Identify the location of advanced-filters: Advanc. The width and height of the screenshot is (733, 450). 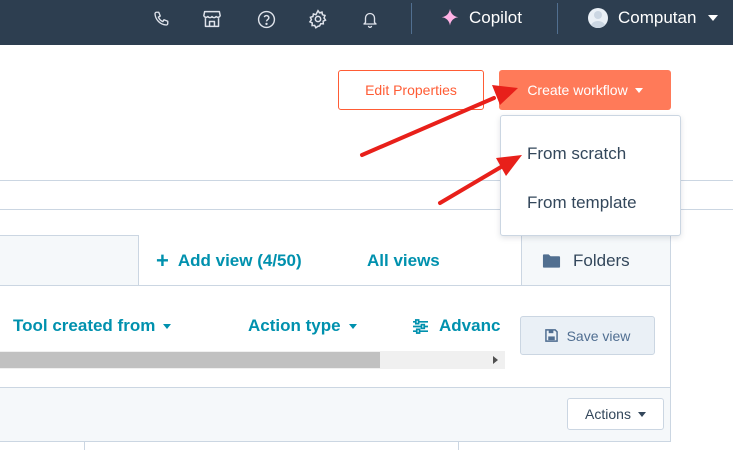
(456, 326).